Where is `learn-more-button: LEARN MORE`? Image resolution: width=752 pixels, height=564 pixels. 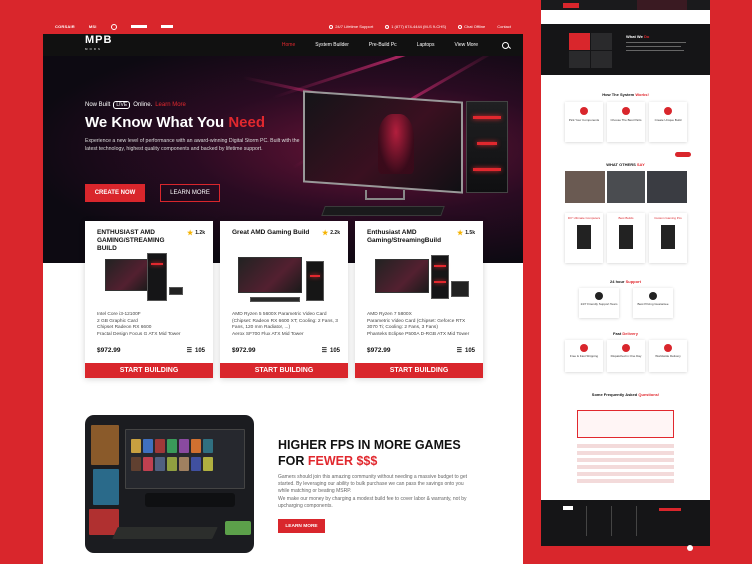
learn-more-button: LEARN MORE is located at coordinates (190, 193).